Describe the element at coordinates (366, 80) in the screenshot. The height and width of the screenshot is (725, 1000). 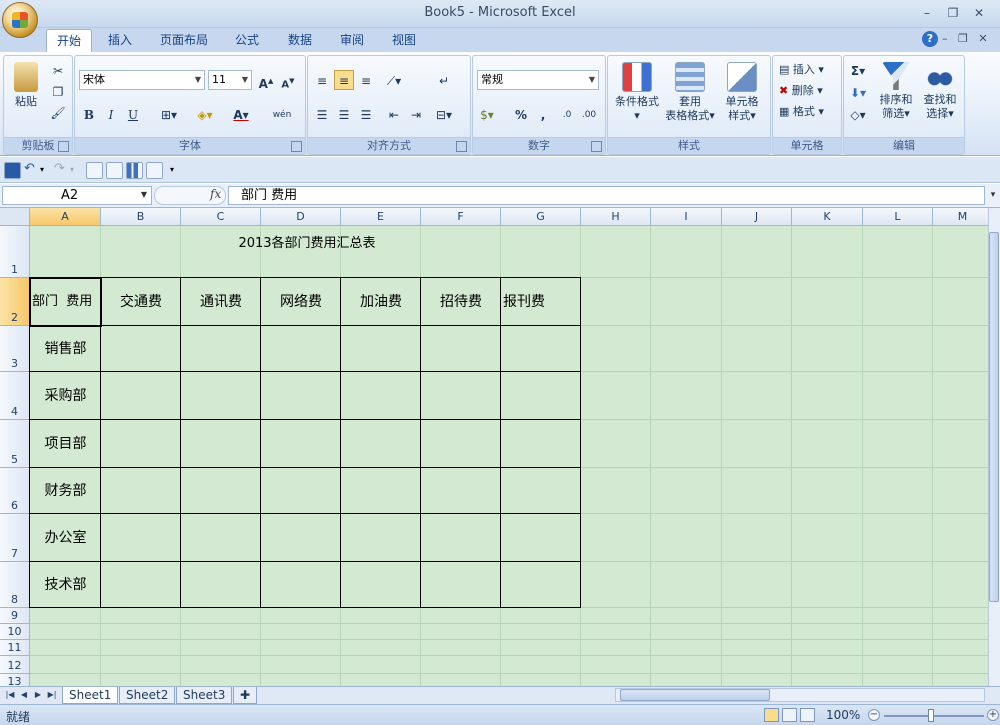
I see `align-bottom-icon: ≡` at that location.